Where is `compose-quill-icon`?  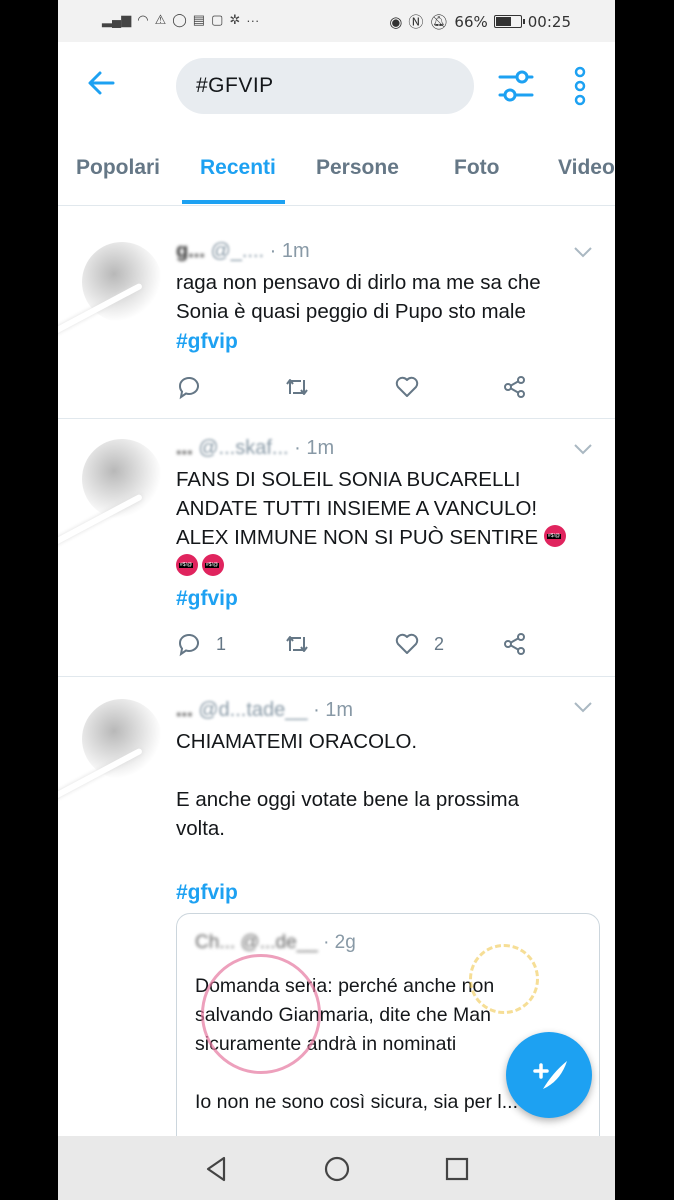 compose-quill-icon is located at coordinates (550, 1075).